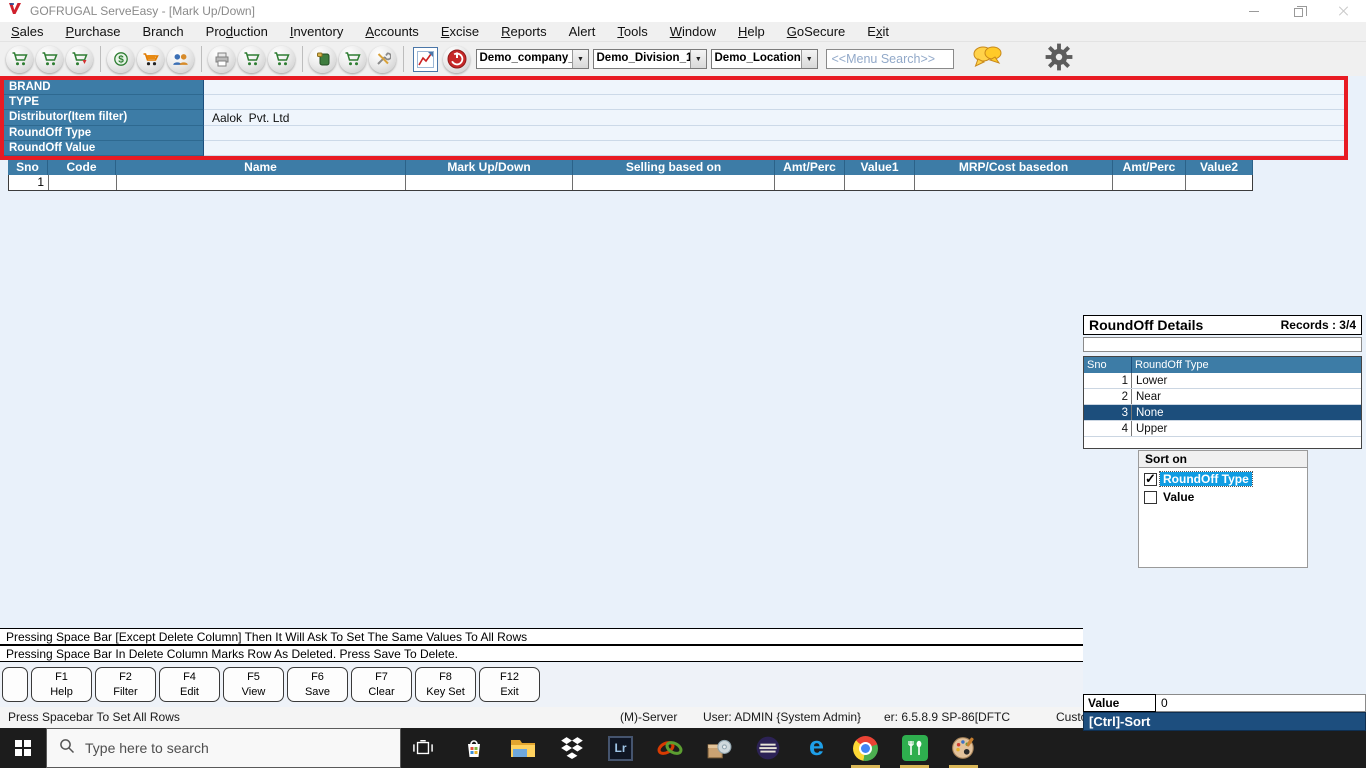  I want to click on row1-value1, so click(880, 182).